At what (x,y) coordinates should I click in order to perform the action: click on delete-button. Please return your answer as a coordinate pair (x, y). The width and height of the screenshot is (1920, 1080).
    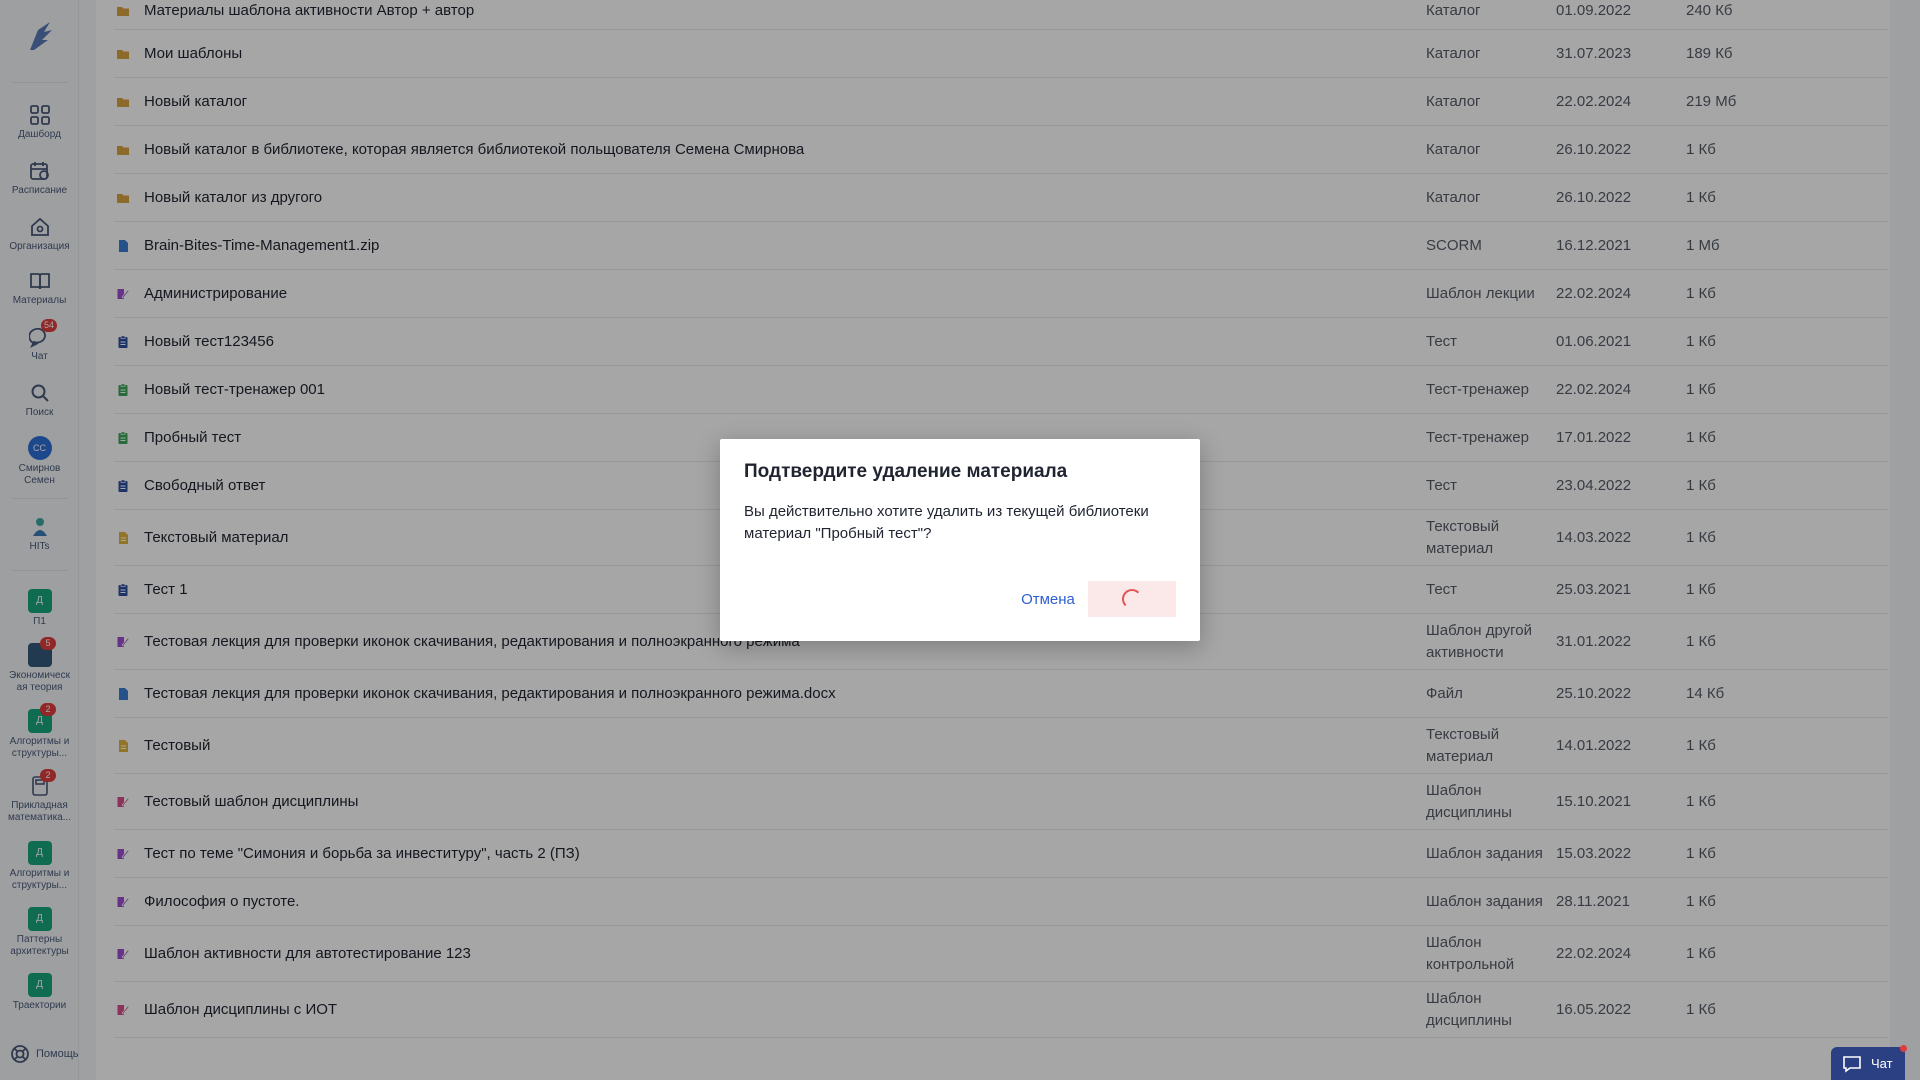
    Looking at the image, I should click on (1132, 599).